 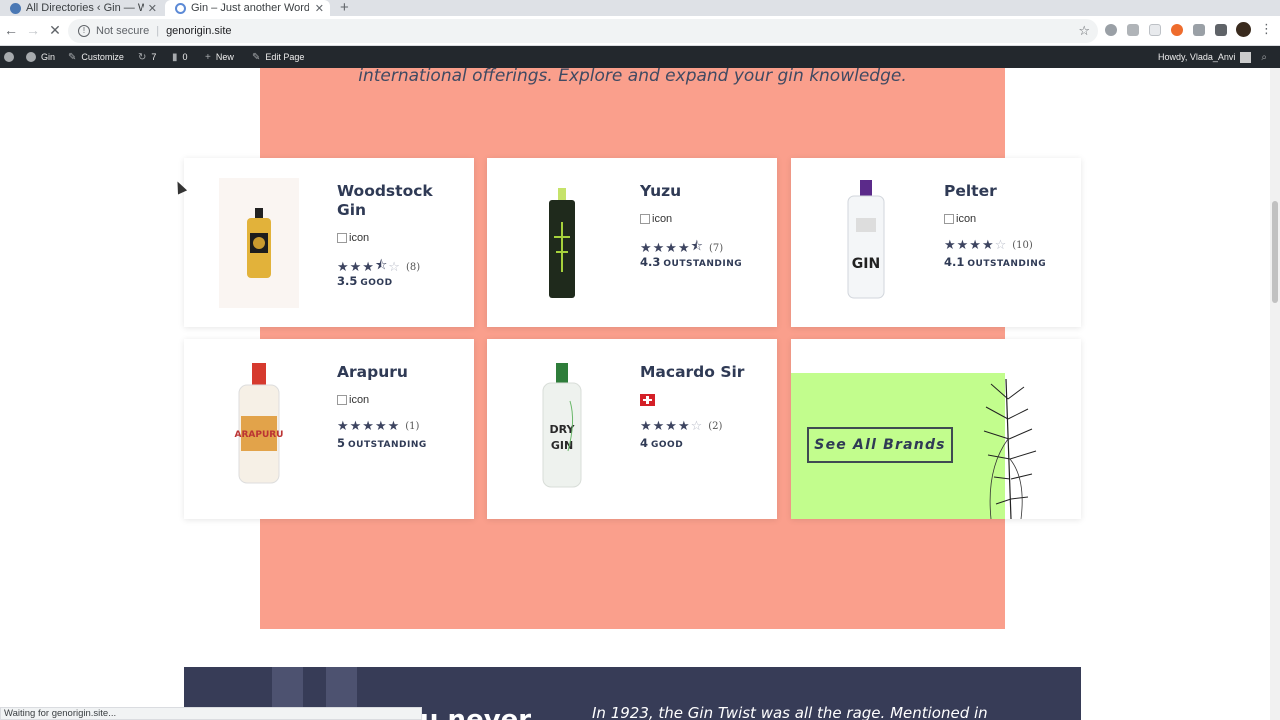 I want to click on admin-comments-link: ▮ 0, so click(x=180, y=57).